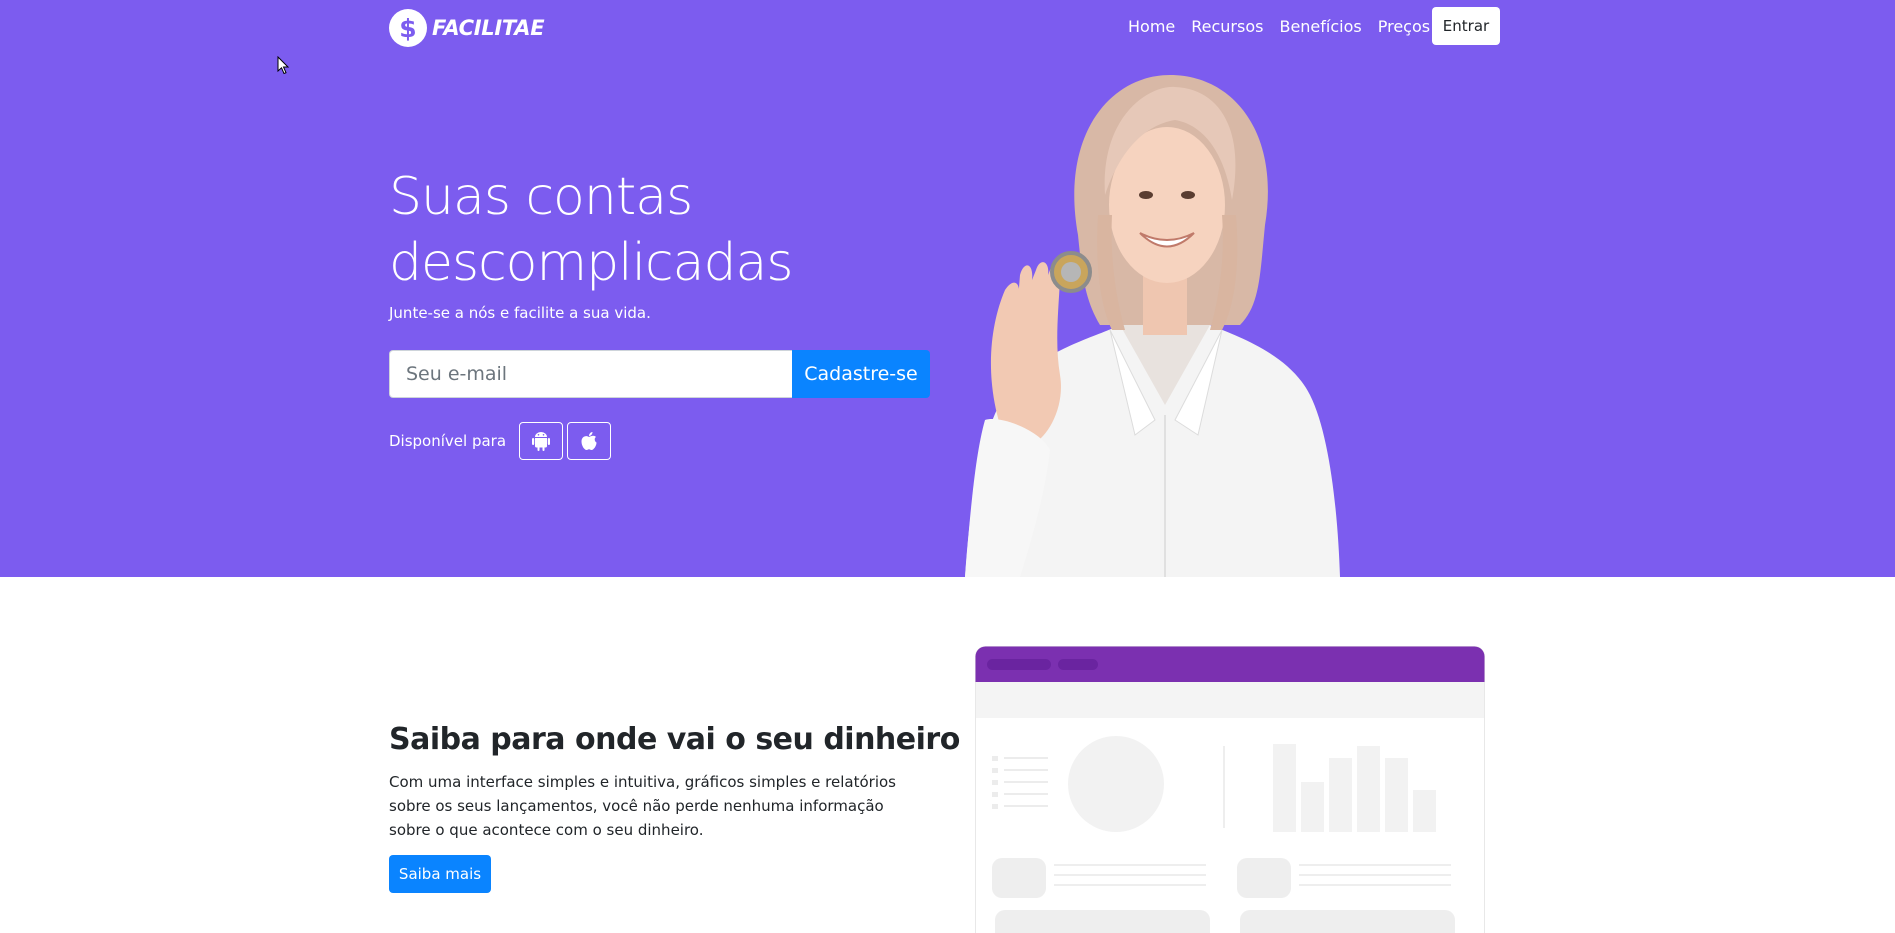 The image size is (1895, 933). Describe the element at coordinates (590, 374) in the screenshot. I see `email-input` at that location.